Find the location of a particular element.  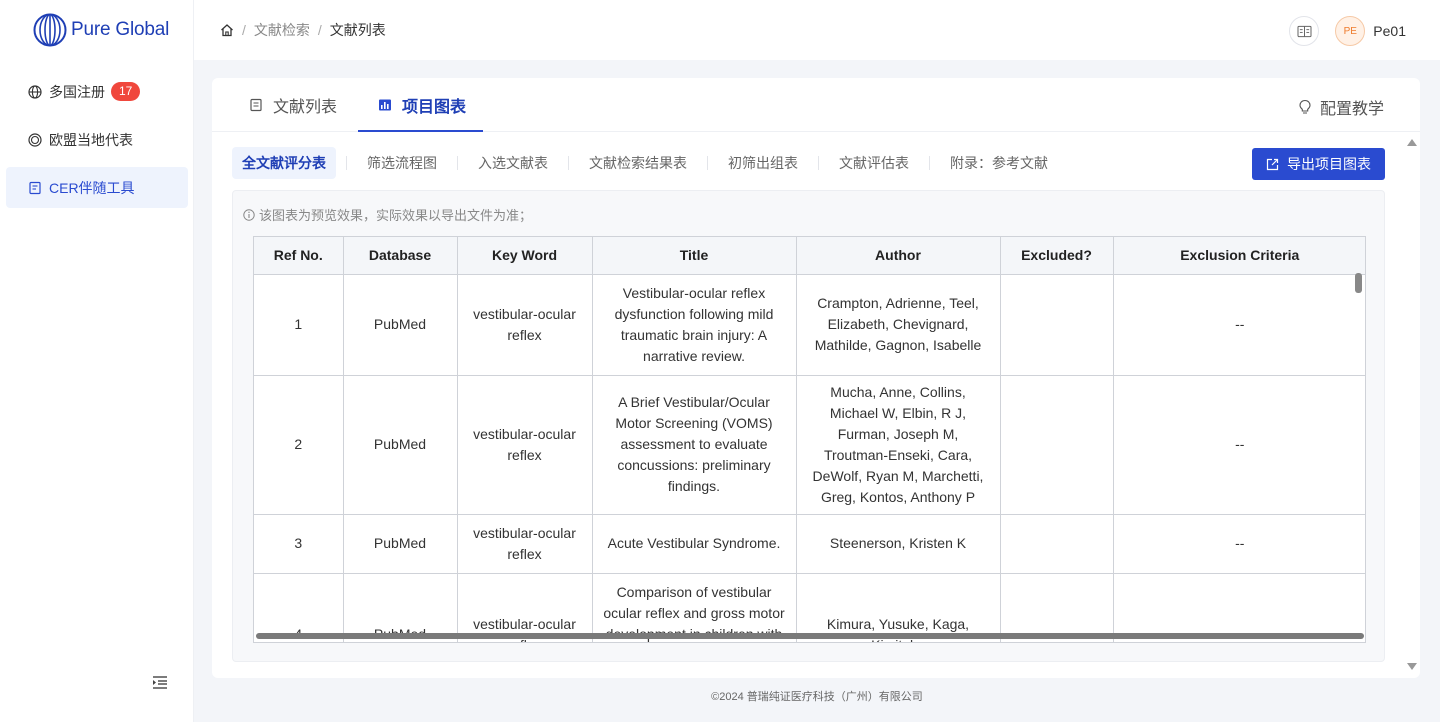

bar-chart-icon is located at coordinates (385, 105).